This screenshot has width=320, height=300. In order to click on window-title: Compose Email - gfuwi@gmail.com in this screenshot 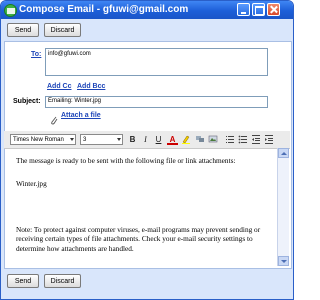, I will do `click(104, 9)`.